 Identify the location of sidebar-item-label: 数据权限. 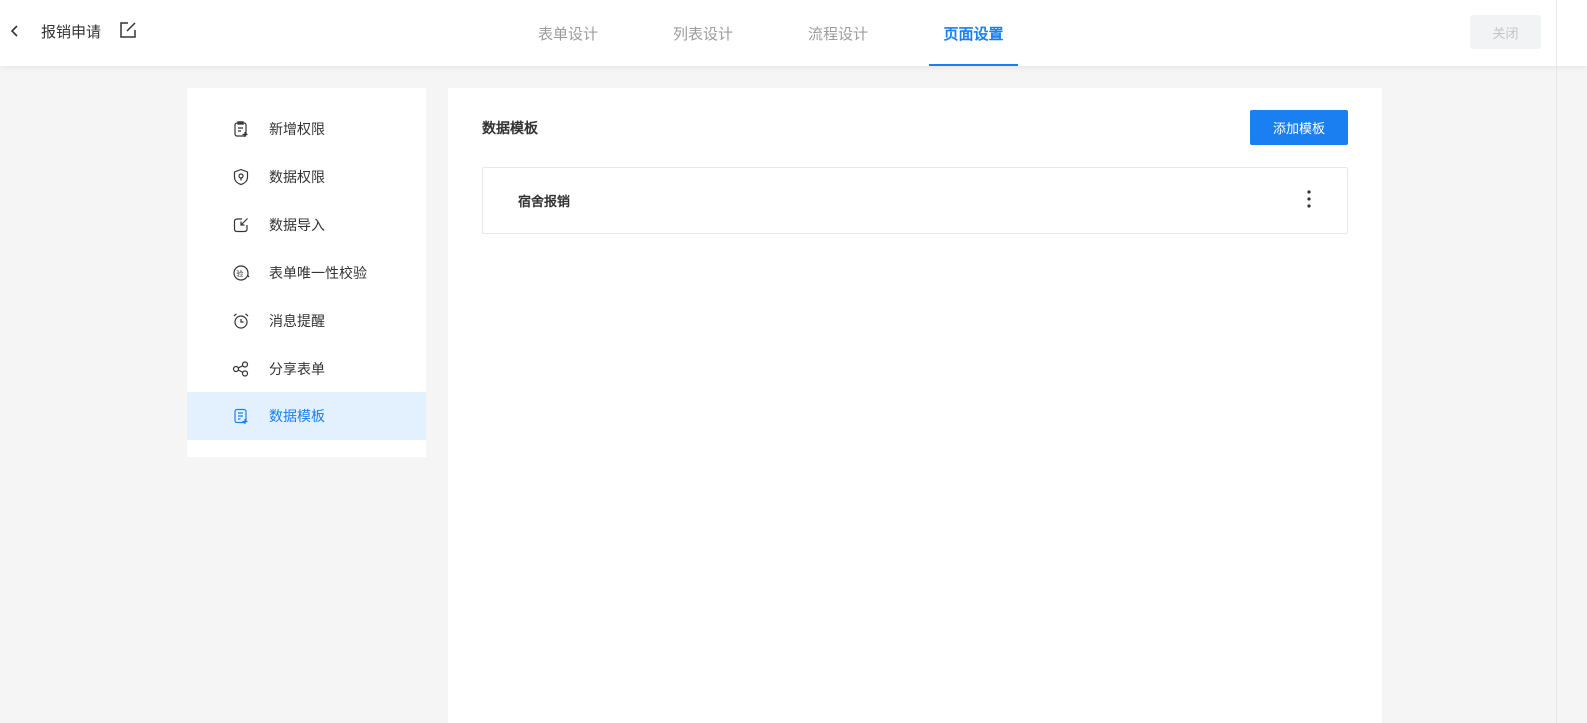
(297, 178).